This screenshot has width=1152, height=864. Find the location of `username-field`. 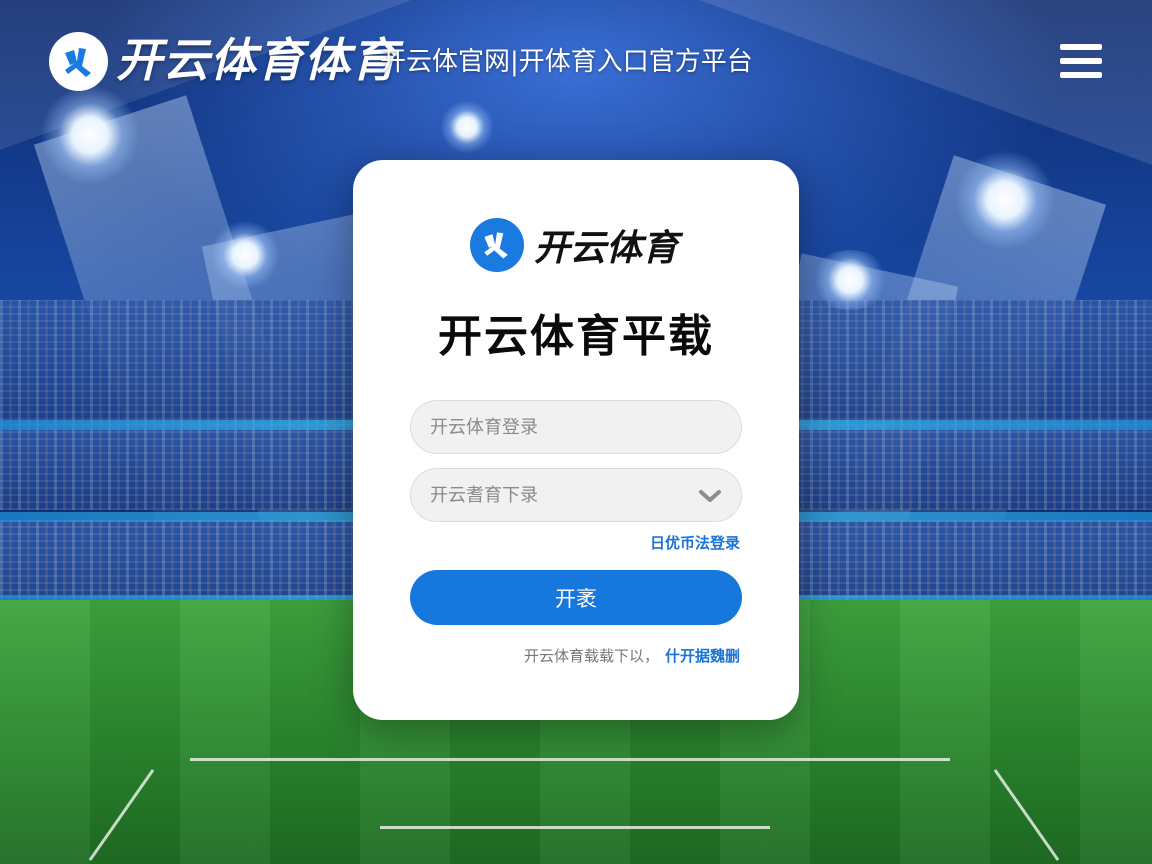

username-field is located at coordinates (576, 427).